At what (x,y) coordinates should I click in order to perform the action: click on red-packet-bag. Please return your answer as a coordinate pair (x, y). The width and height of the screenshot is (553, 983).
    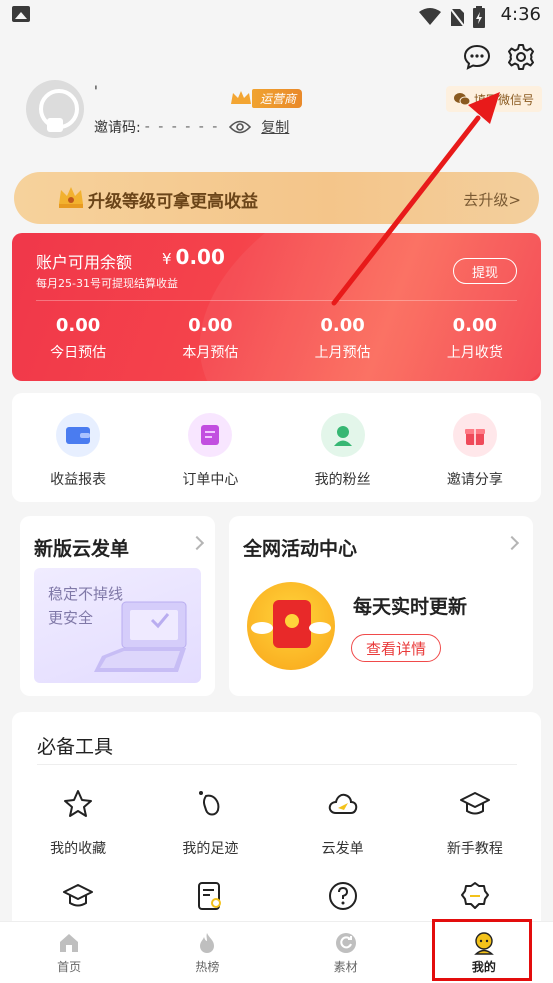
    Looking at the image, I should click on (292, 624).